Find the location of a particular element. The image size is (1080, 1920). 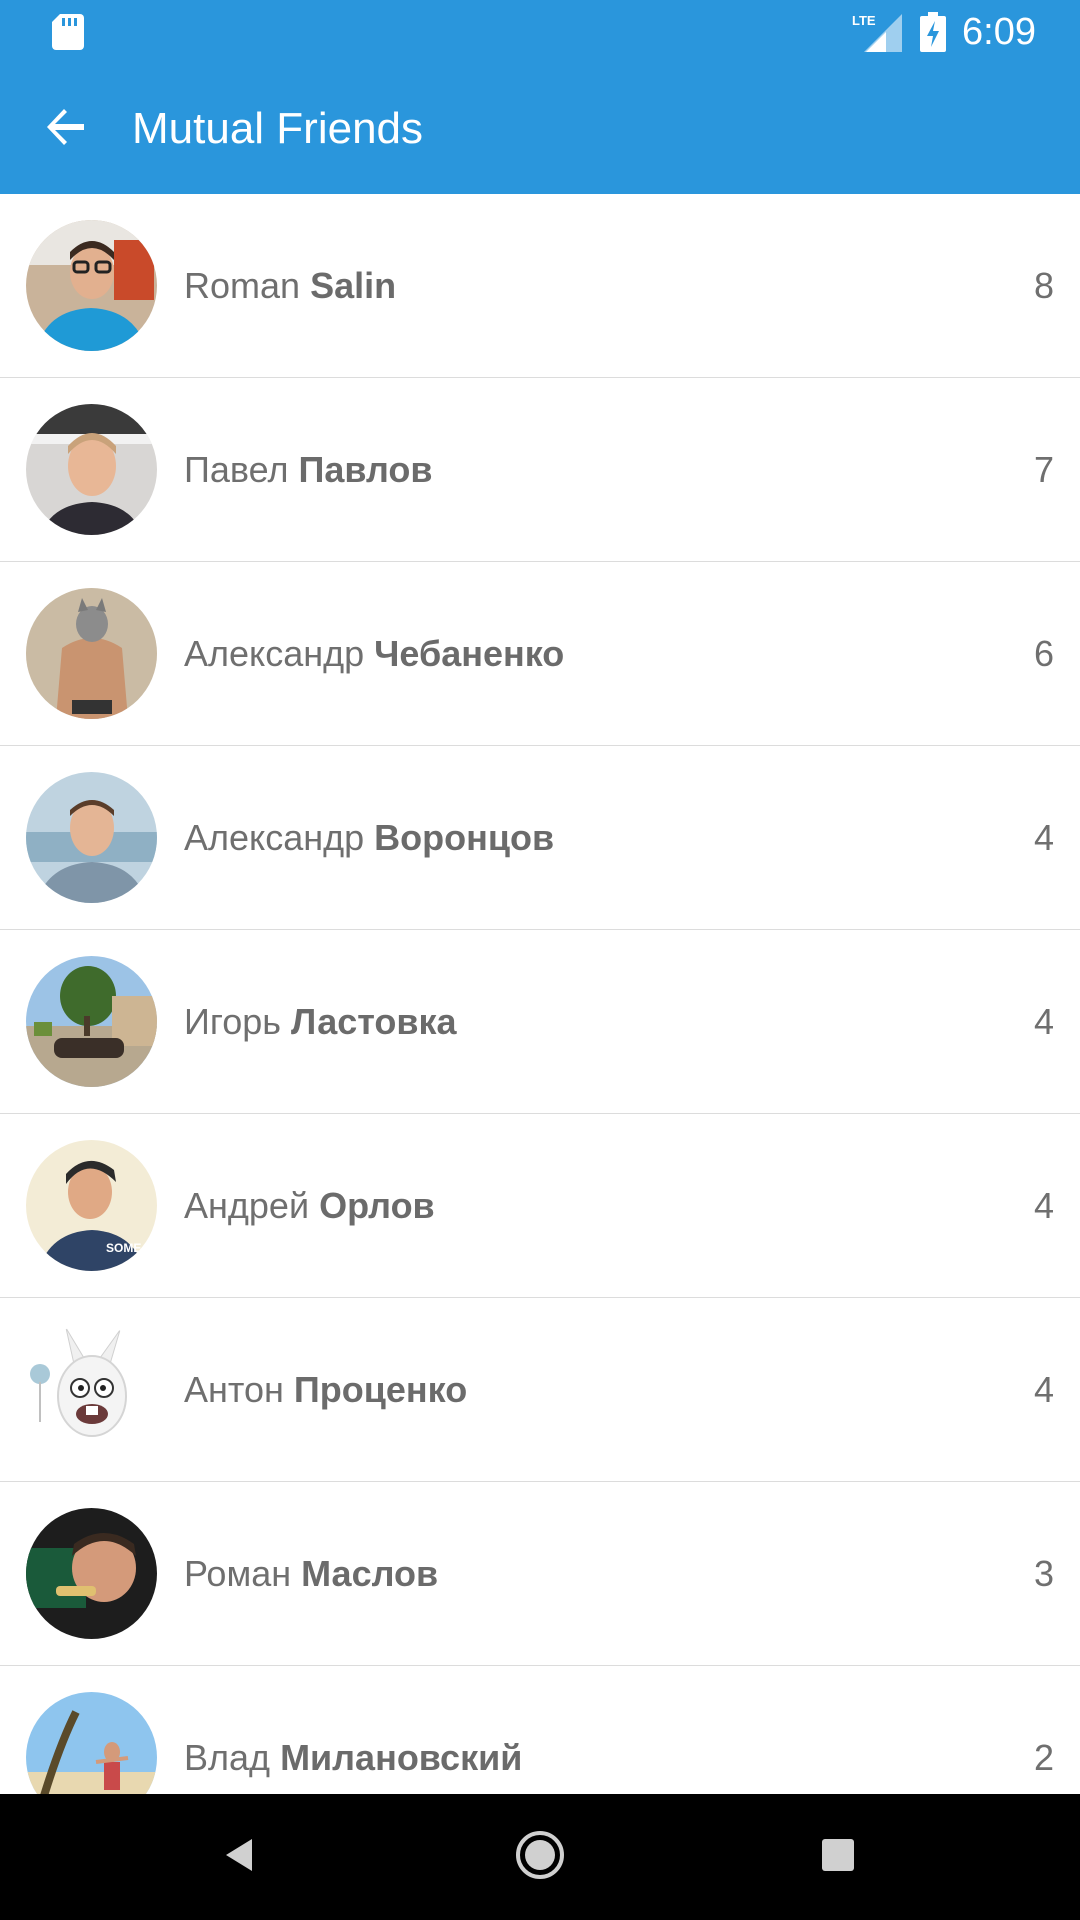

first-name: Влад is located at coordinates (227, 1757).